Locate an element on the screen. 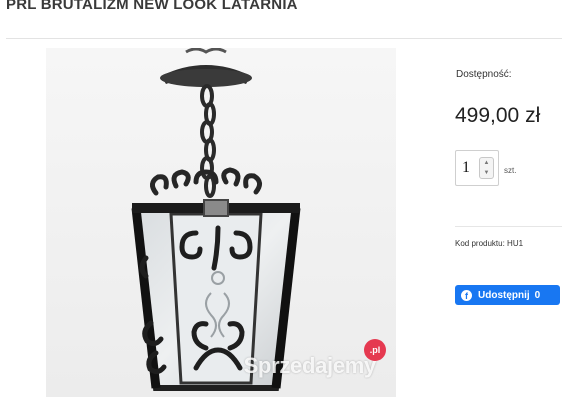 This screenshot has width=563, height=397. quantity-value: 1 is located at coordinates (466, 167).